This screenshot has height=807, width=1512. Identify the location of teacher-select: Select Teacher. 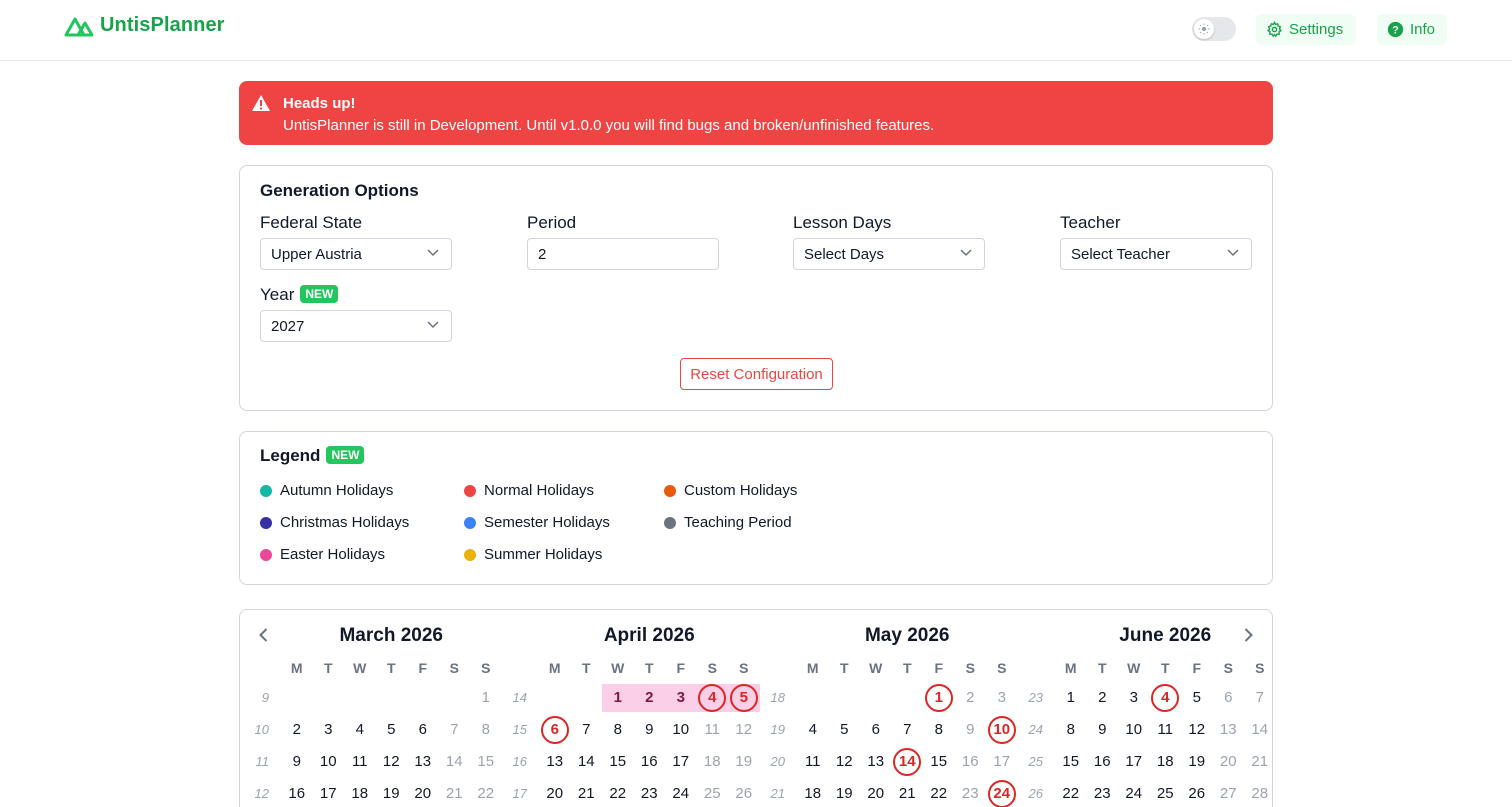
(1156, 254).